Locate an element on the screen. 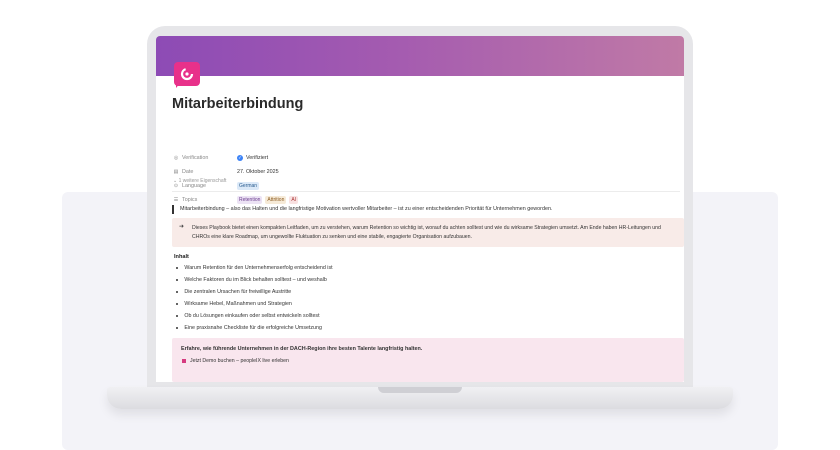  topic-tag-attrition: Attrition is located at coordinates (276, 199).